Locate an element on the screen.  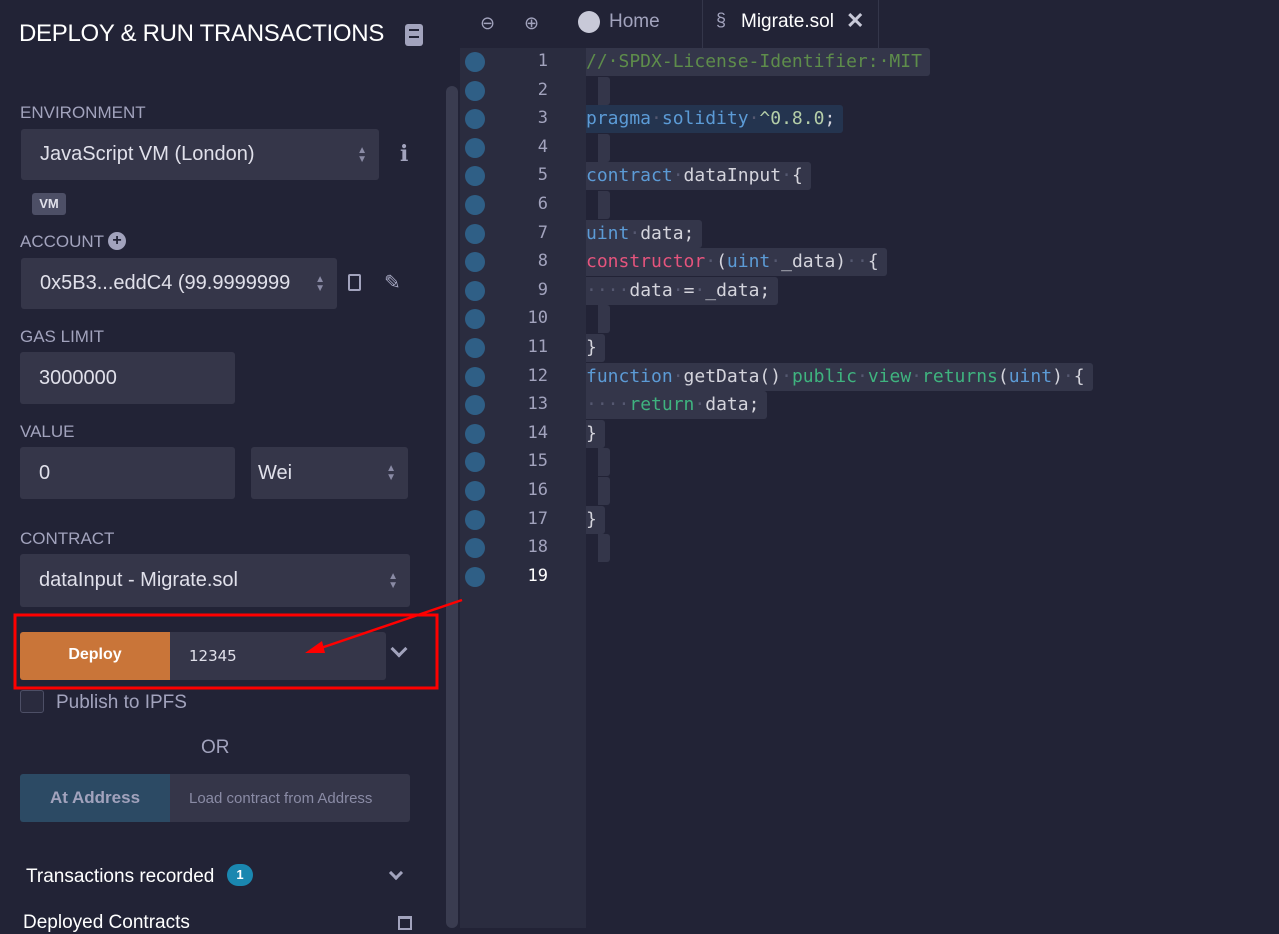
line-number: 6 is located at coordinates (542, 204).